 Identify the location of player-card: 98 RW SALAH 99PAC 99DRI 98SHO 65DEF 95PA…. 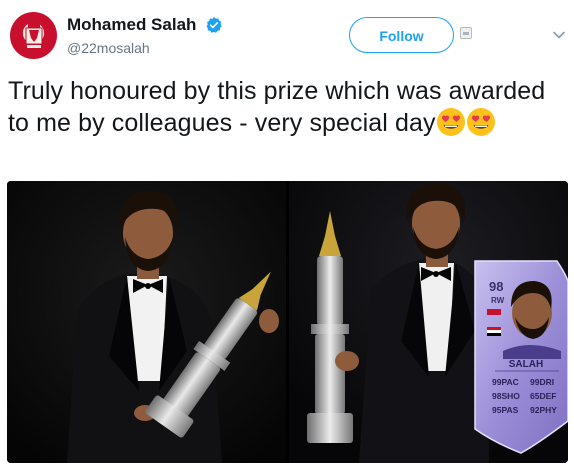
(521, 357).